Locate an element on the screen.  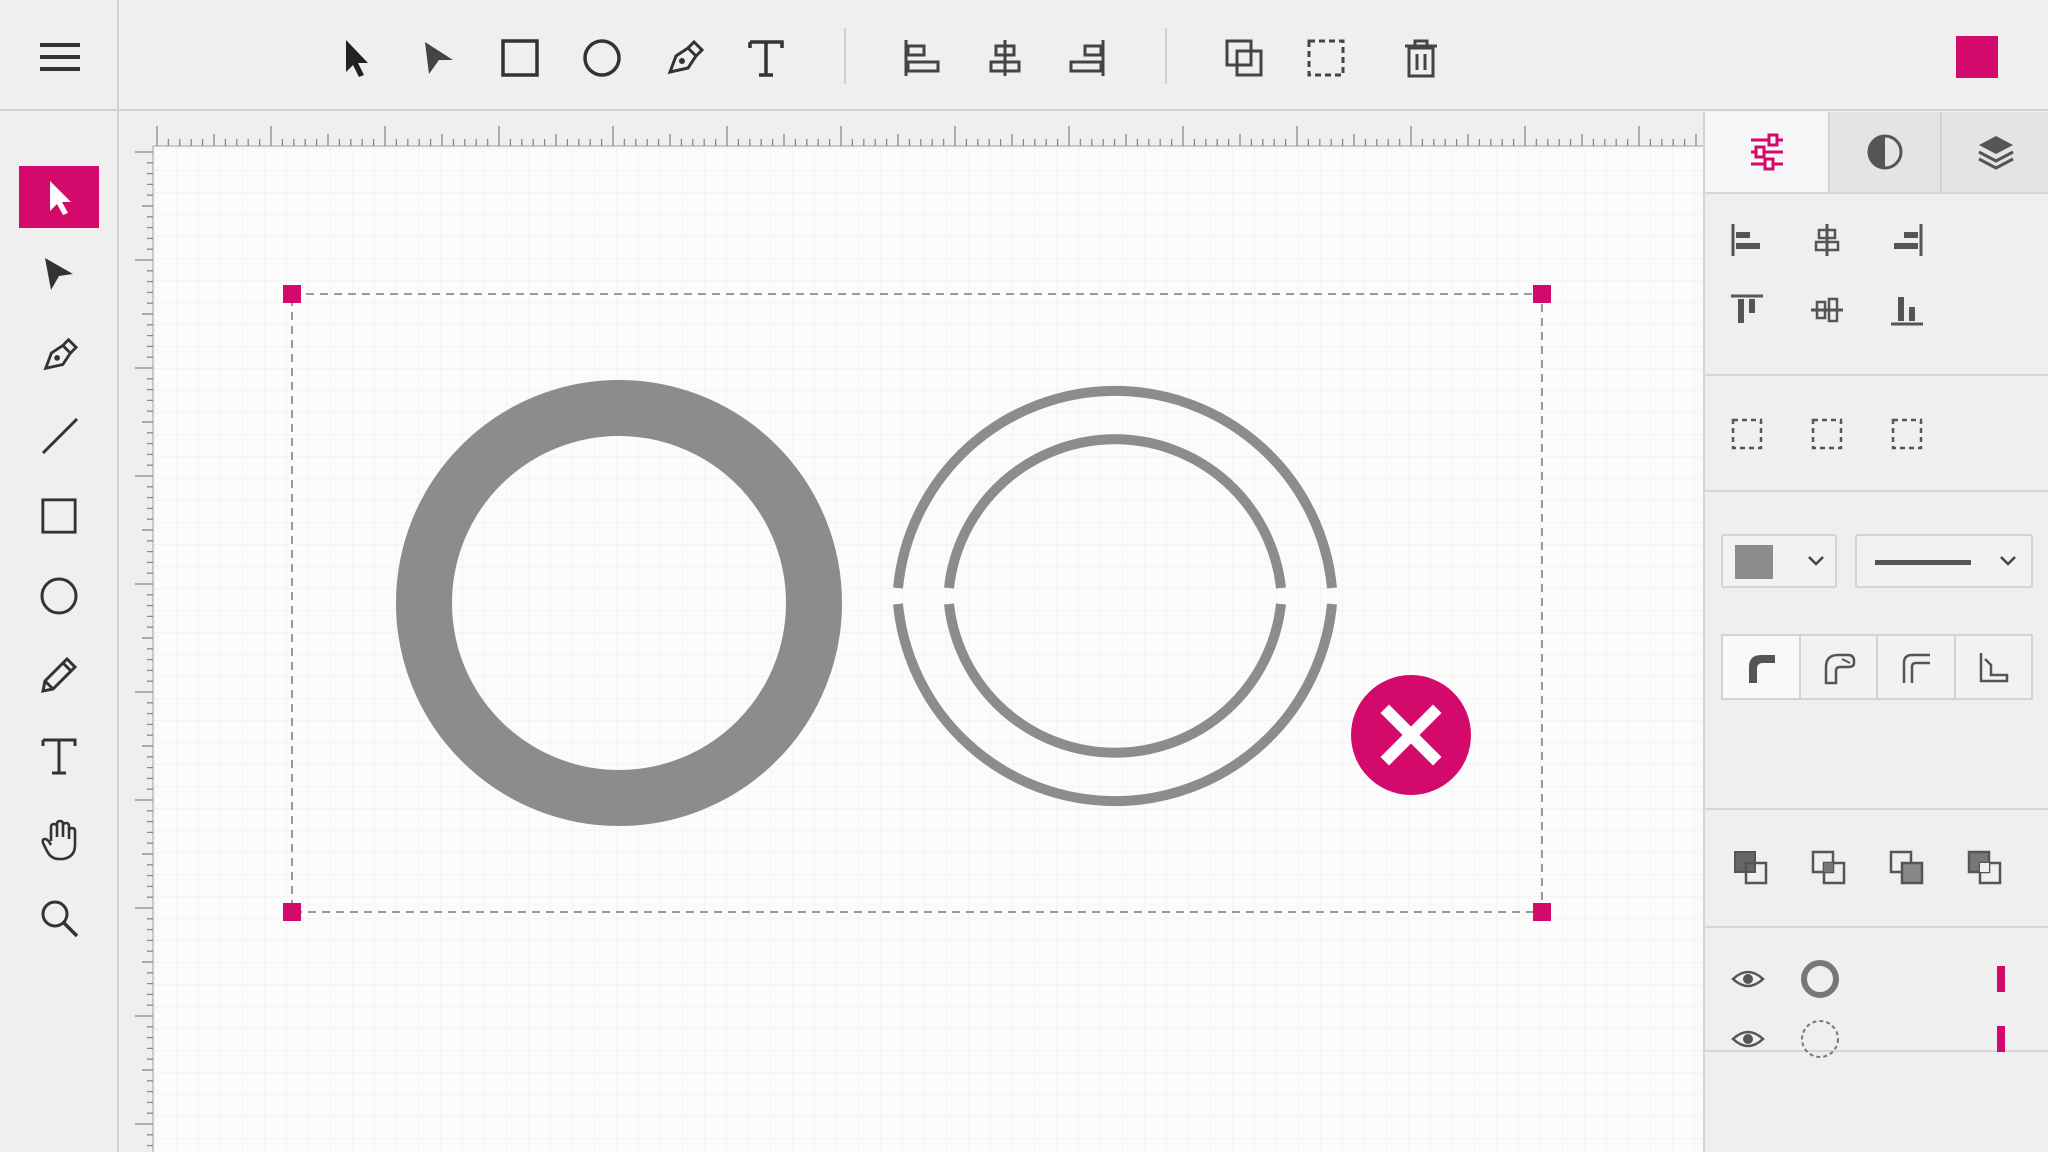
boolean-intersect-icon is located at coordinates (1907, 868).